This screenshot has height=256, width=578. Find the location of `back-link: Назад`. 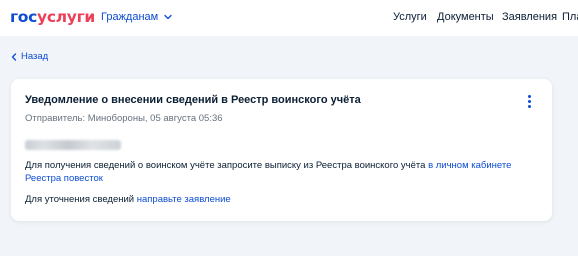

back-link: Назад is located at coordinates (29, 57).